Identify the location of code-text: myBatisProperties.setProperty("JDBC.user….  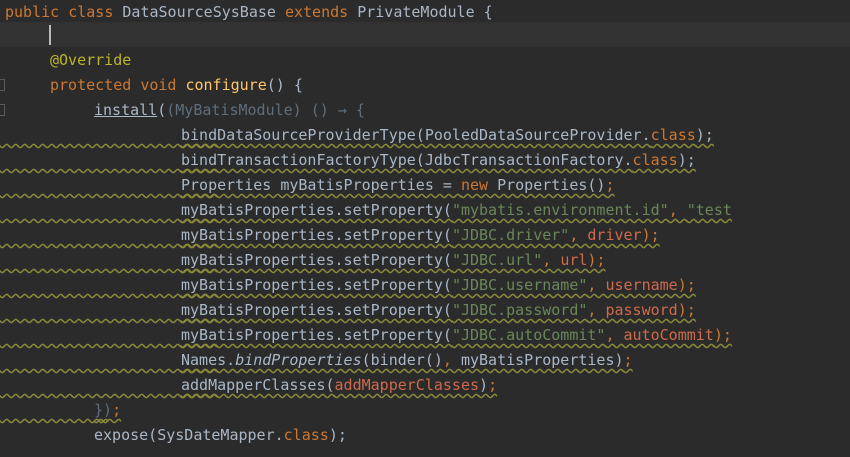
(438, 285).